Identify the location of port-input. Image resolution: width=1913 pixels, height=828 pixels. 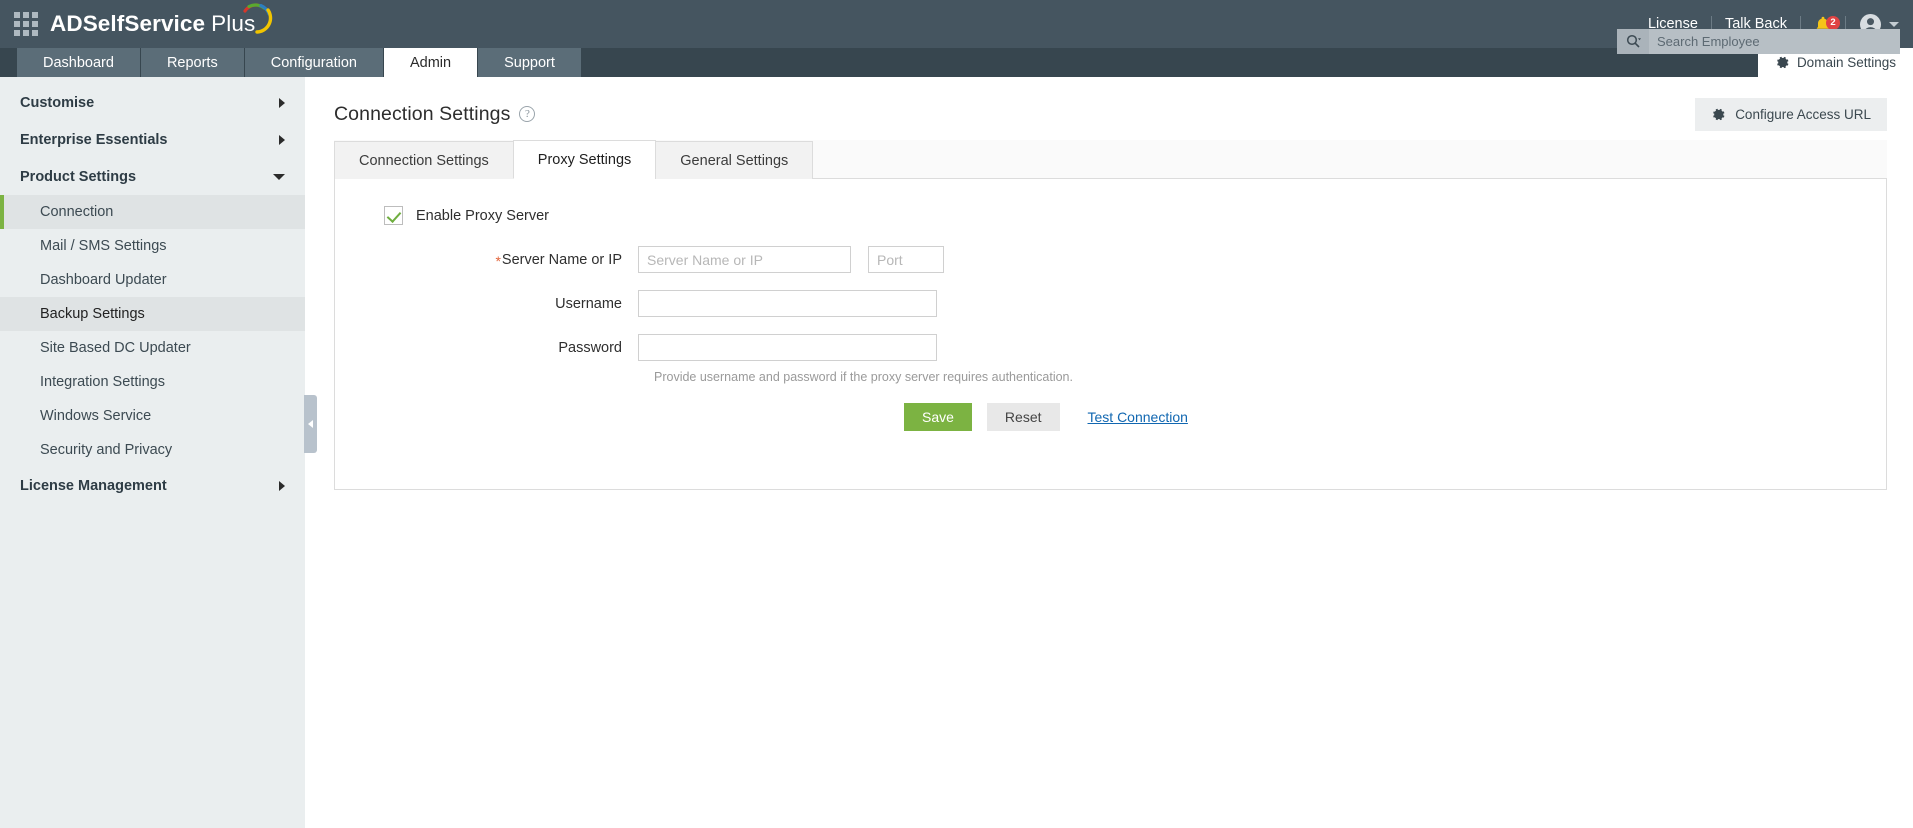
(906, 259).